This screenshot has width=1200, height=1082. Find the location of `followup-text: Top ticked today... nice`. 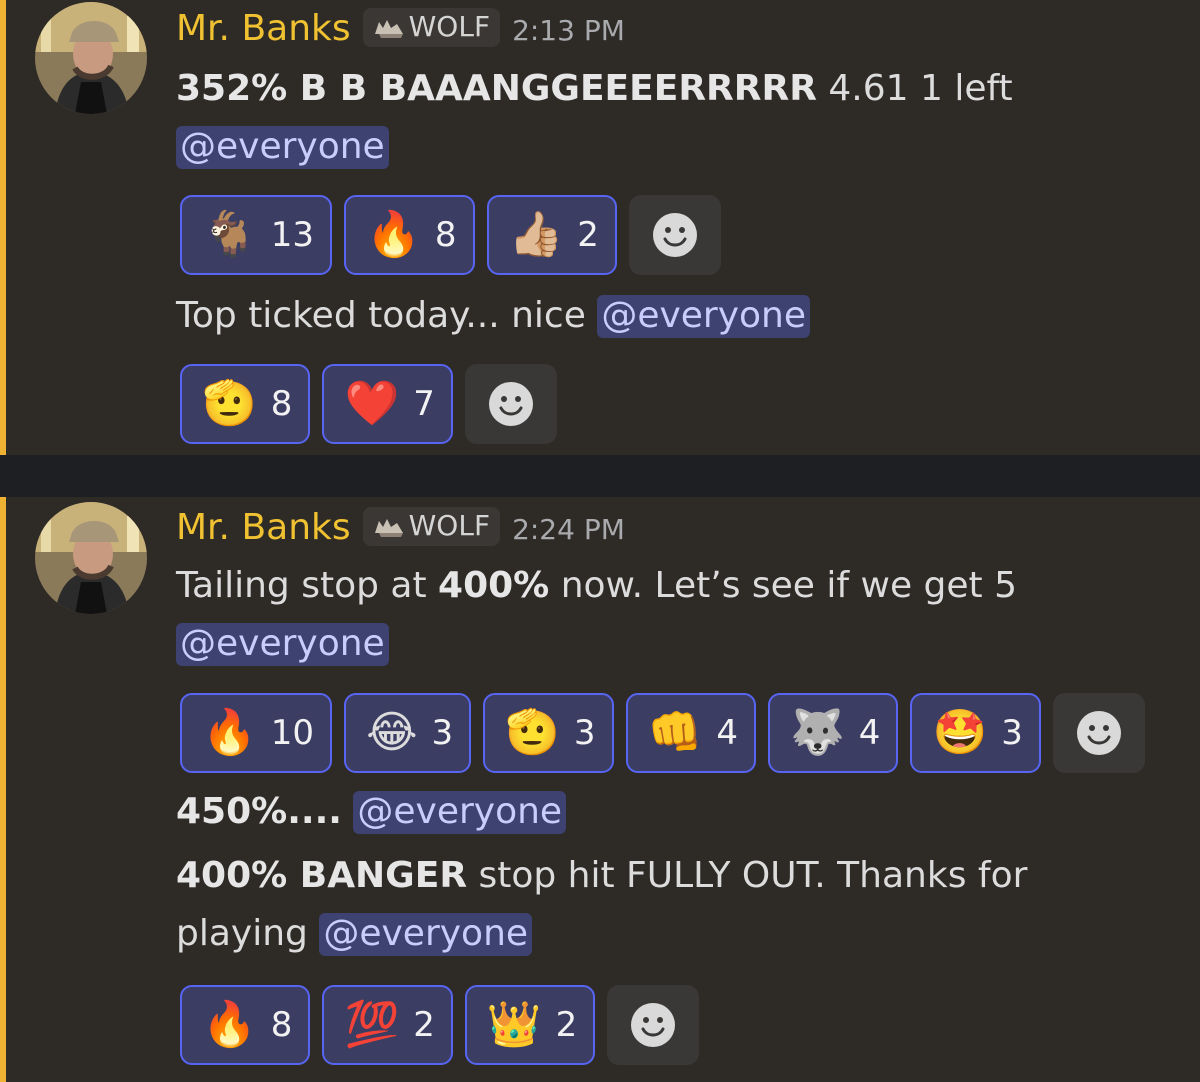

followup-text: Top ticked today... nice is located at coordinates (387, 315).